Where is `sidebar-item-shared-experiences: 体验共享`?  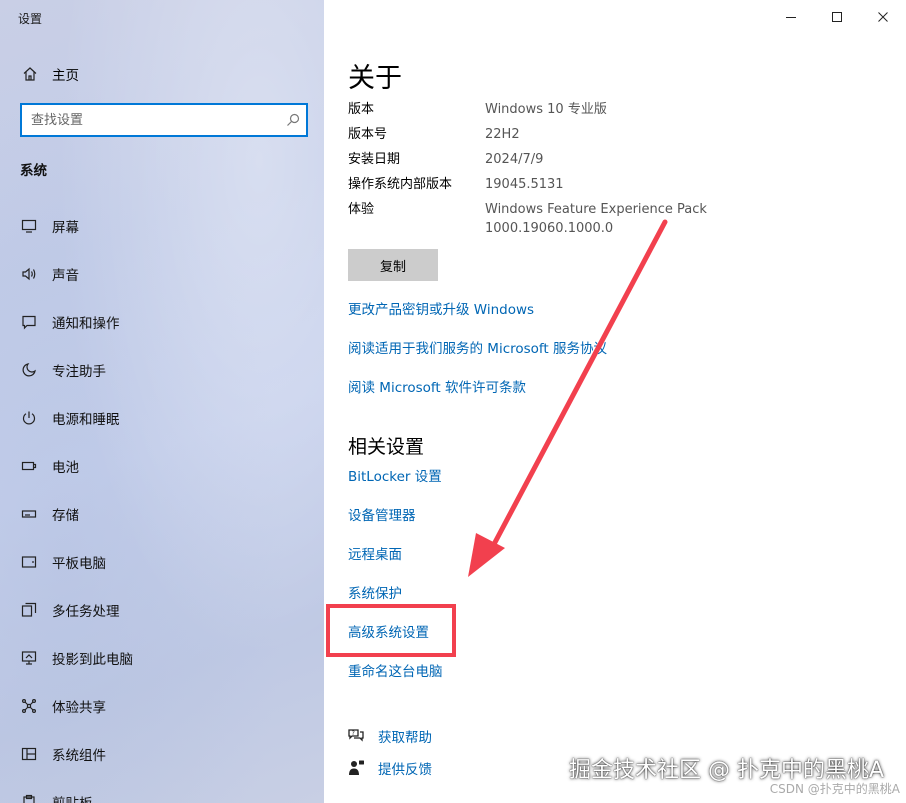 sidebar-item-shared-experiences: 体验共享 is located at coordinates (162, 706).